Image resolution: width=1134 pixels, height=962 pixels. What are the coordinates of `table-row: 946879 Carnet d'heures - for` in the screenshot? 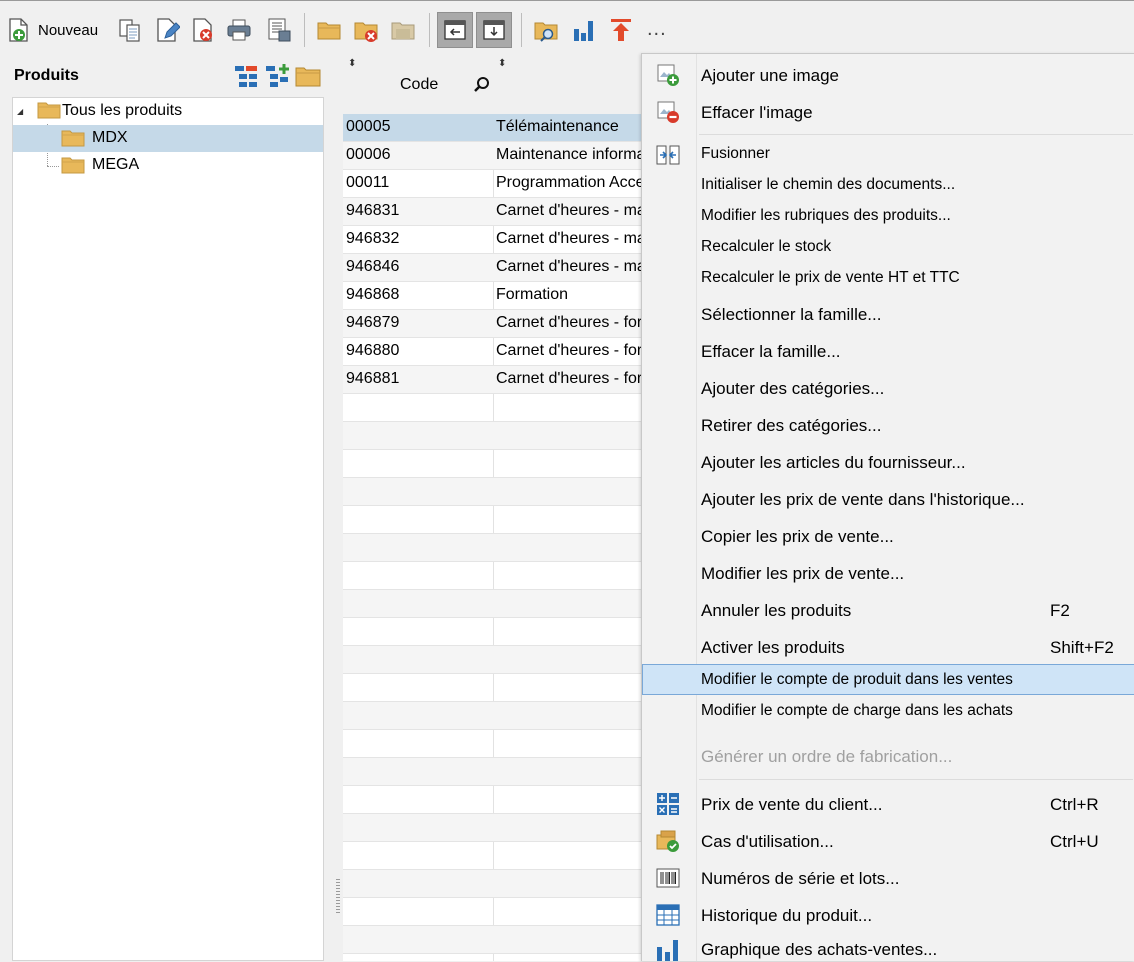 It's located at (493, 324).